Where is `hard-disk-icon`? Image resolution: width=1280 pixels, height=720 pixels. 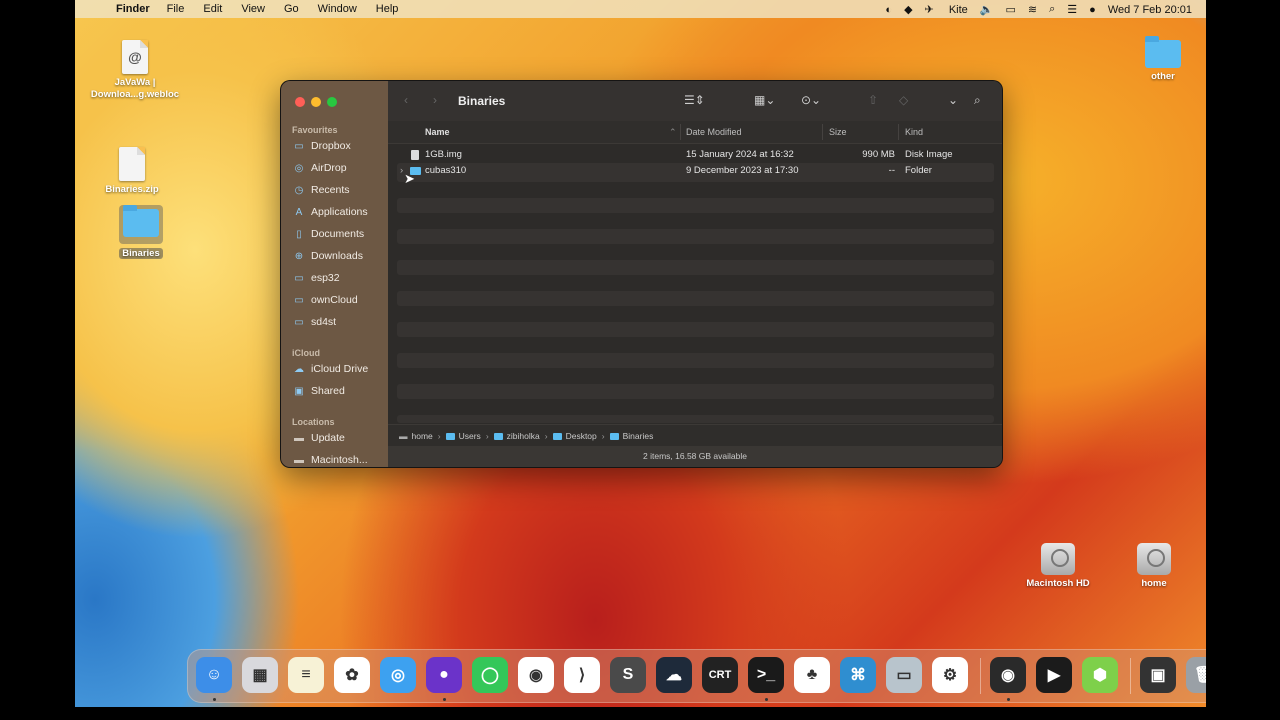 hard-disk-icon is located at coordinates (1154, 559).